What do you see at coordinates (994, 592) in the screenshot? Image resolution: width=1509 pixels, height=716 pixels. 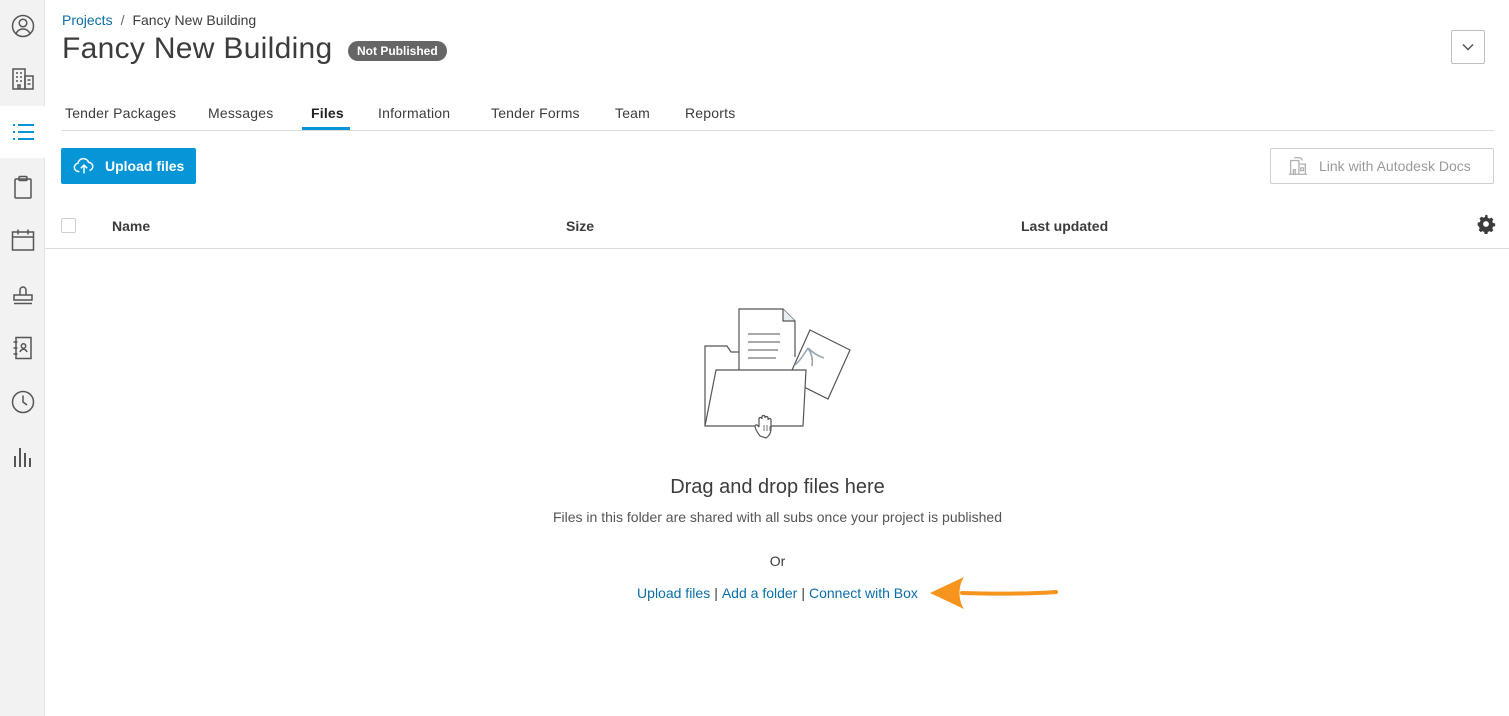 I see `annotation-arrow-icon` at bounding box center [994, 592].